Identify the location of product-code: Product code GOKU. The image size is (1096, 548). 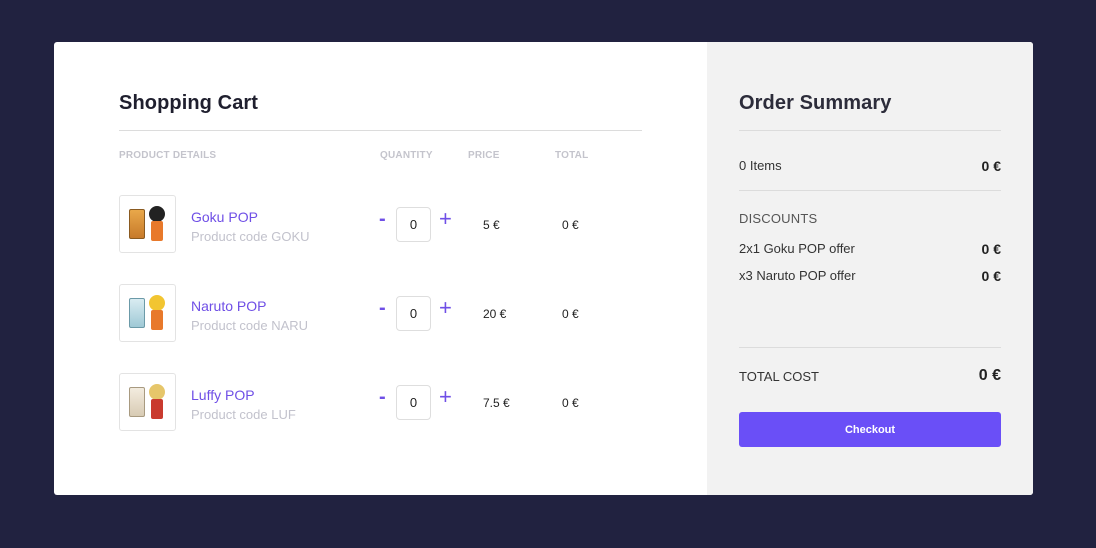
(250, 236).